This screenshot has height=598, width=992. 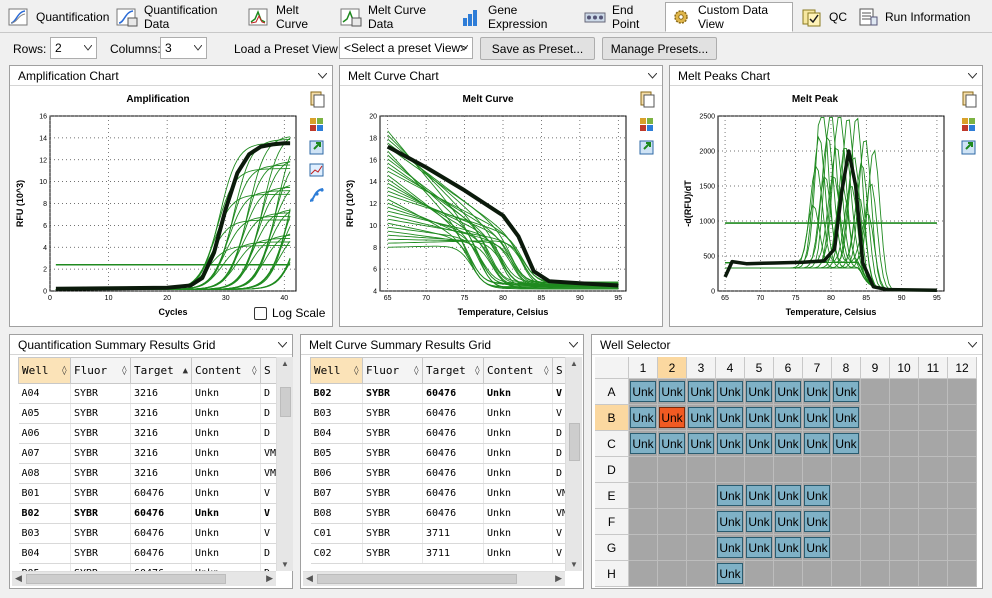 What do you see at coordinates (44, 370) in the screenshot?
I see `column-header: Well ◊` at bounding box center [44, 370].